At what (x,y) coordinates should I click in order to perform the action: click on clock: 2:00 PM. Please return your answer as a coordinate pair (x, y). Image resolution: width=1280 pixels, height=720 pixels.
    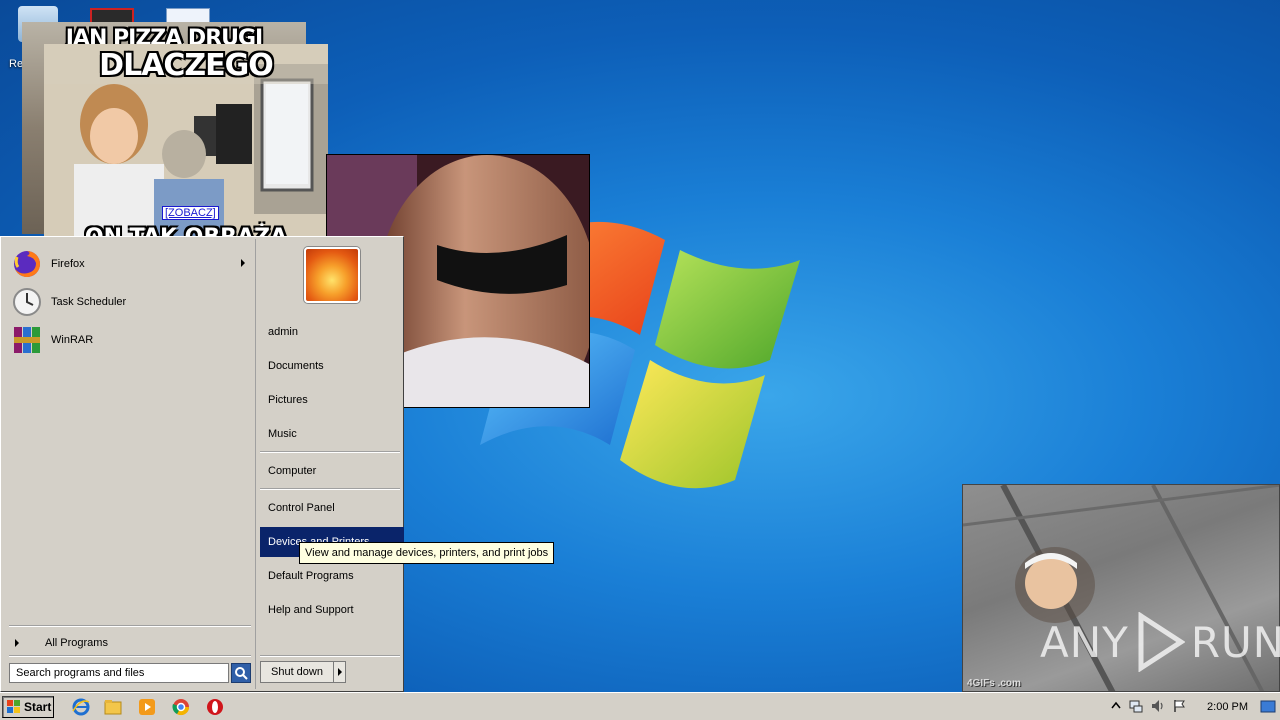
    Looking at the image, I should click on (1227, 707).